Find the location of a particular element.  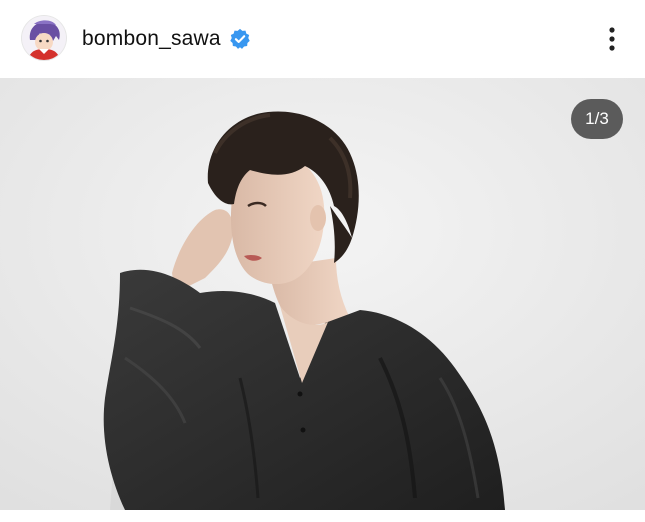

avatar-icon is located at coordinates (44, 38).